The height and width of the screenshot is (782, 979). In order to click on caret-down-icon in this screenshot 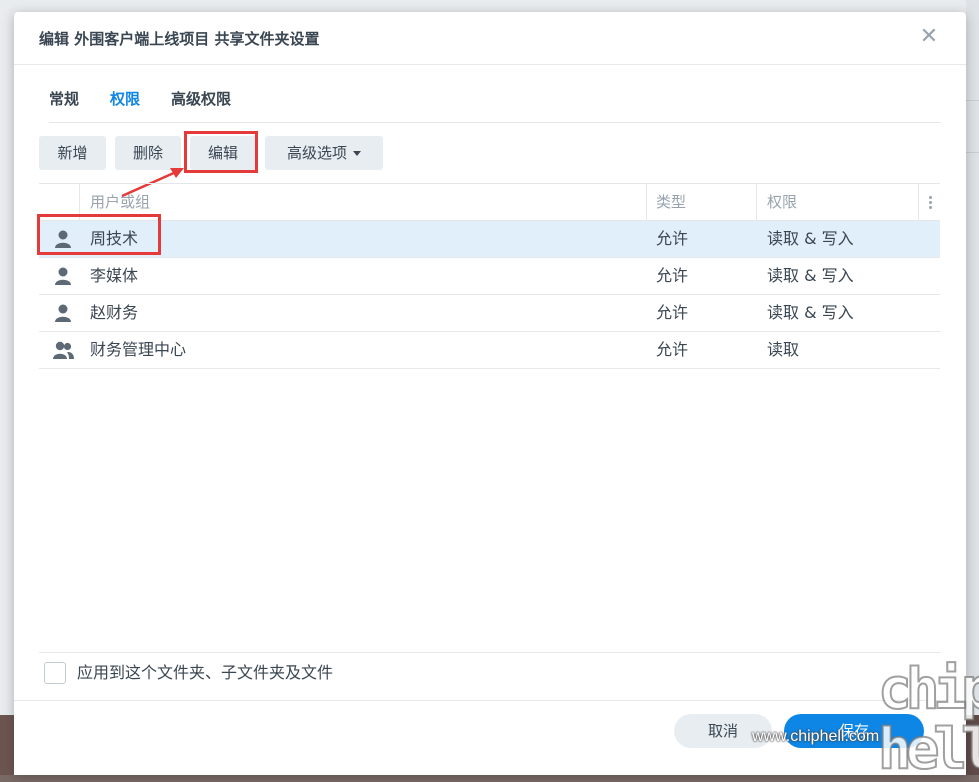, I will do `click(357, 153)`.